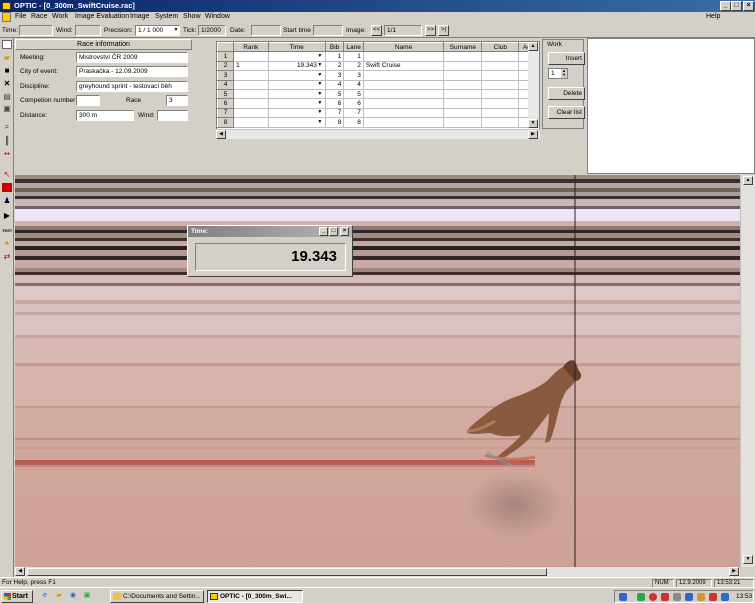 This screenshot has width=755, height=604. Describe the element at coordinates (734, 571) in the screenshot. I see `image-scroll-right-icon: ▶` at that location.